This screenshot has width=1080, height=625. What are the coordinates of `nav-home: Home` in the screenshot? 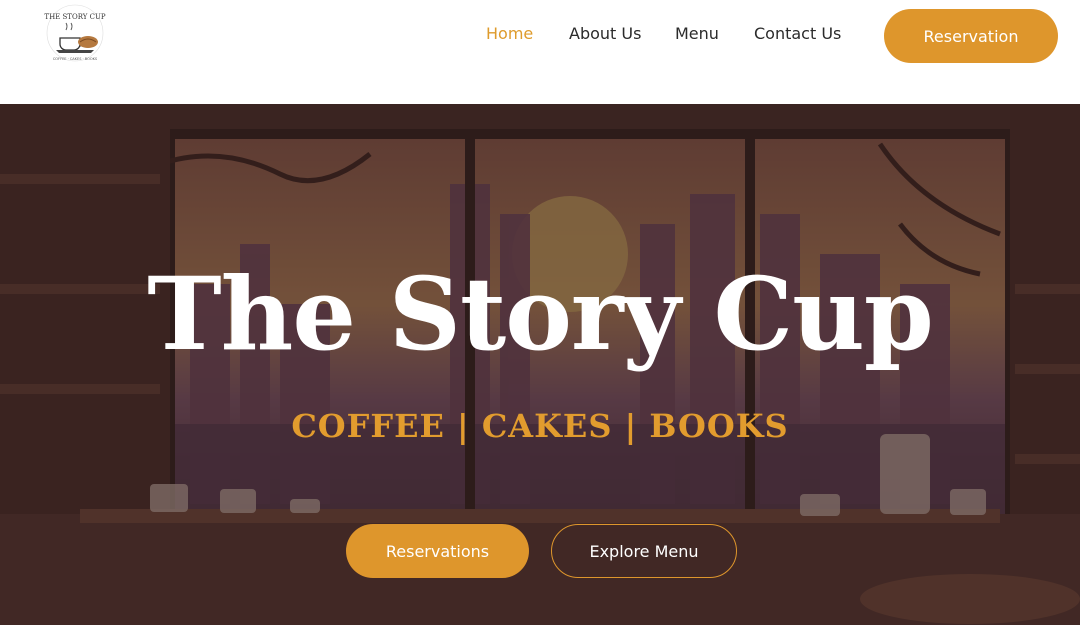 It's located at (509, 33).